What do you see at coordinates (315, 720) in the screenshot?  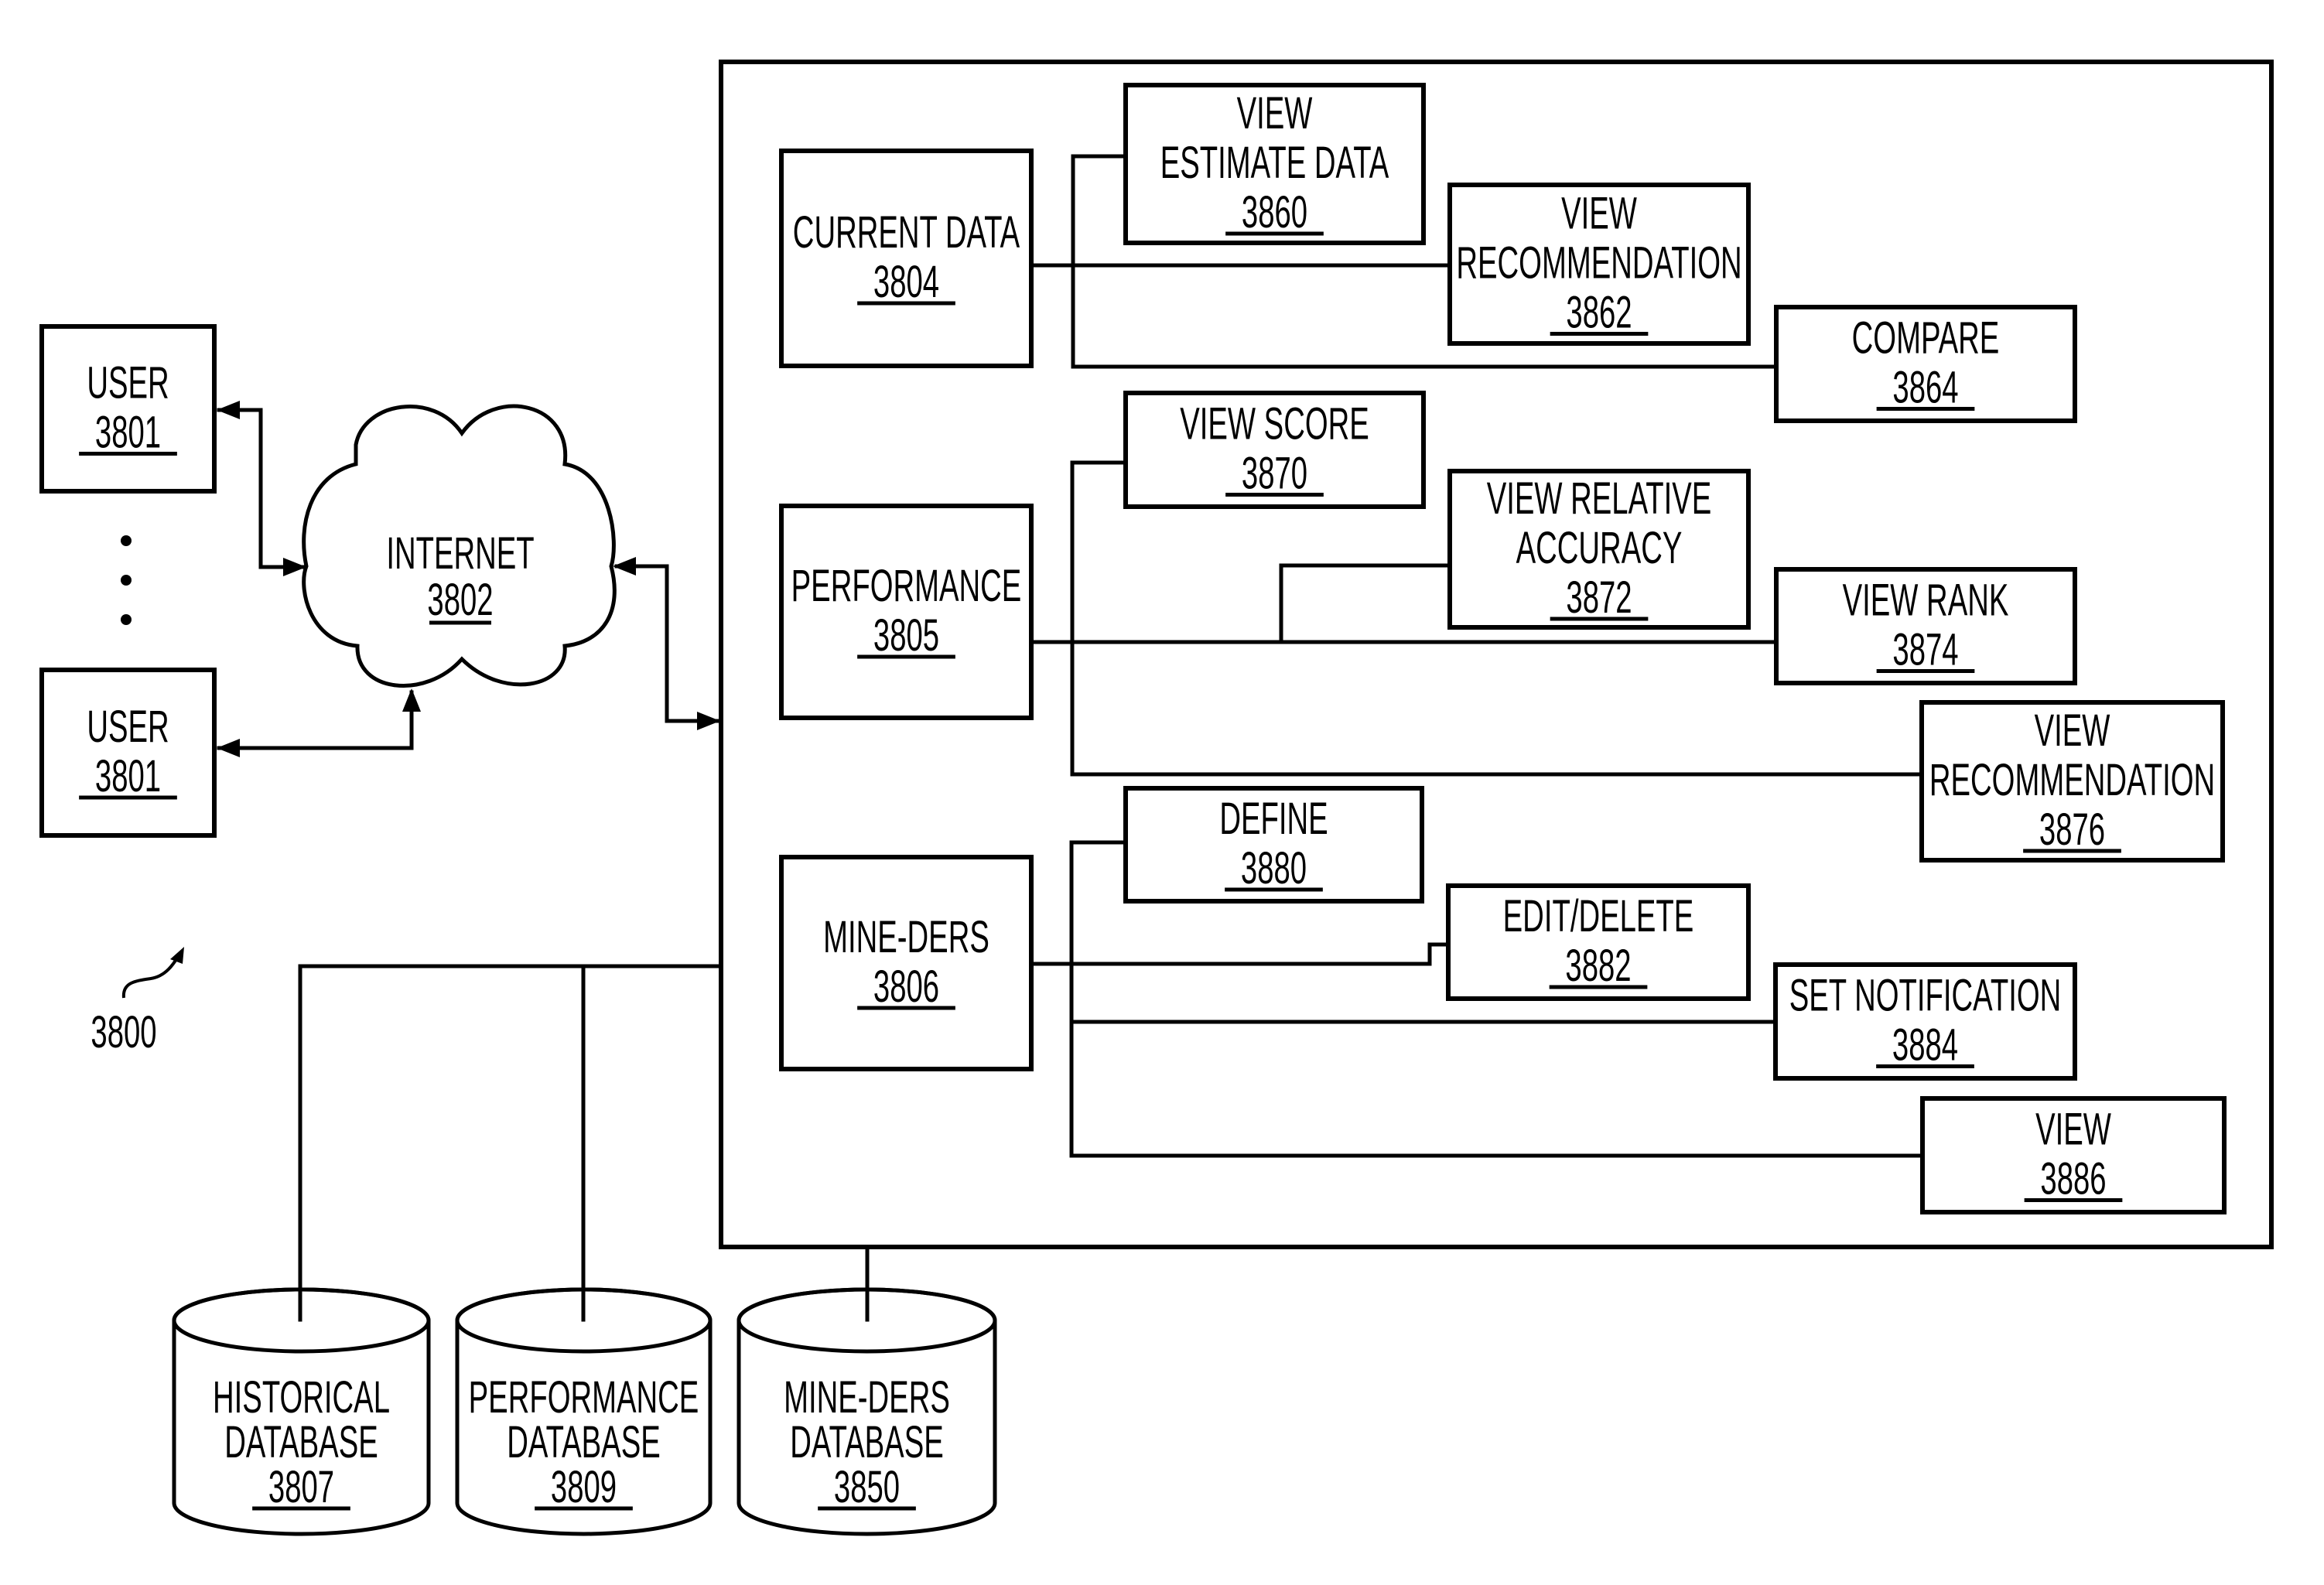 I see `link-user2-internet` at bounding box center [315, 720].